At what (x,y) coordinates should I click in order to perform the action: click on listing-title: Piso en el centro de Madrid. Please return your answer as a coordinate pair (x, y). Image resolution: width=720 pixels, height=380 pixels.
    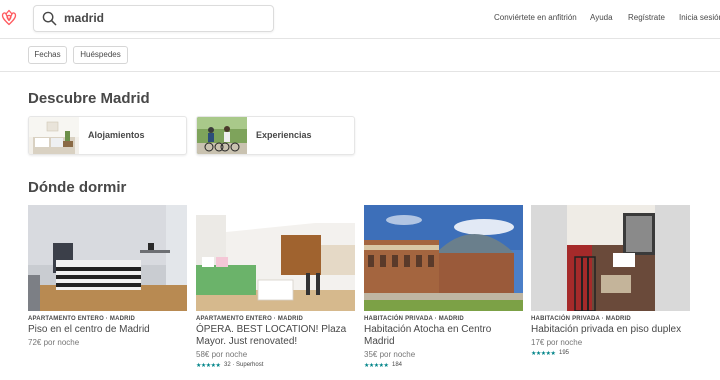
    Looking at the image, I should click on (107, 330).